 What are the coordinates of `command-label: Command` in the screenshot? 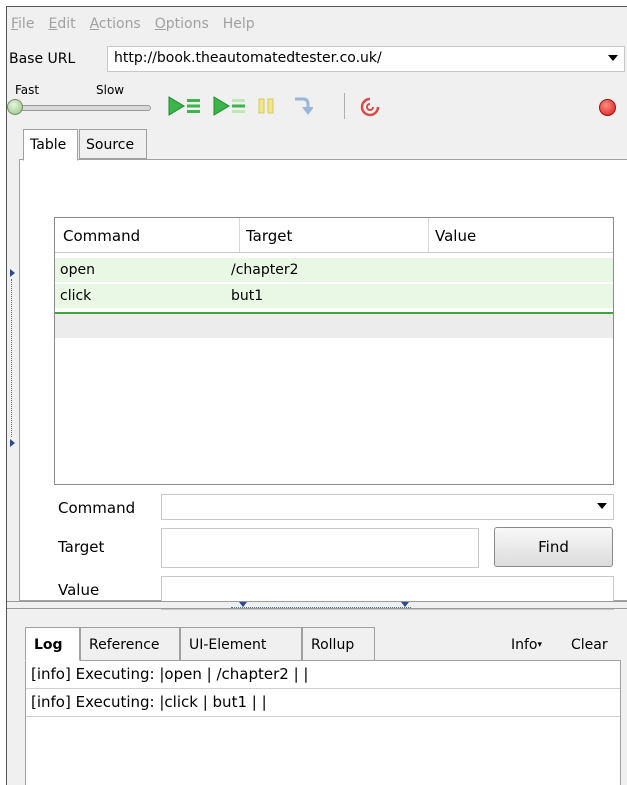 It's located at (97, 508).